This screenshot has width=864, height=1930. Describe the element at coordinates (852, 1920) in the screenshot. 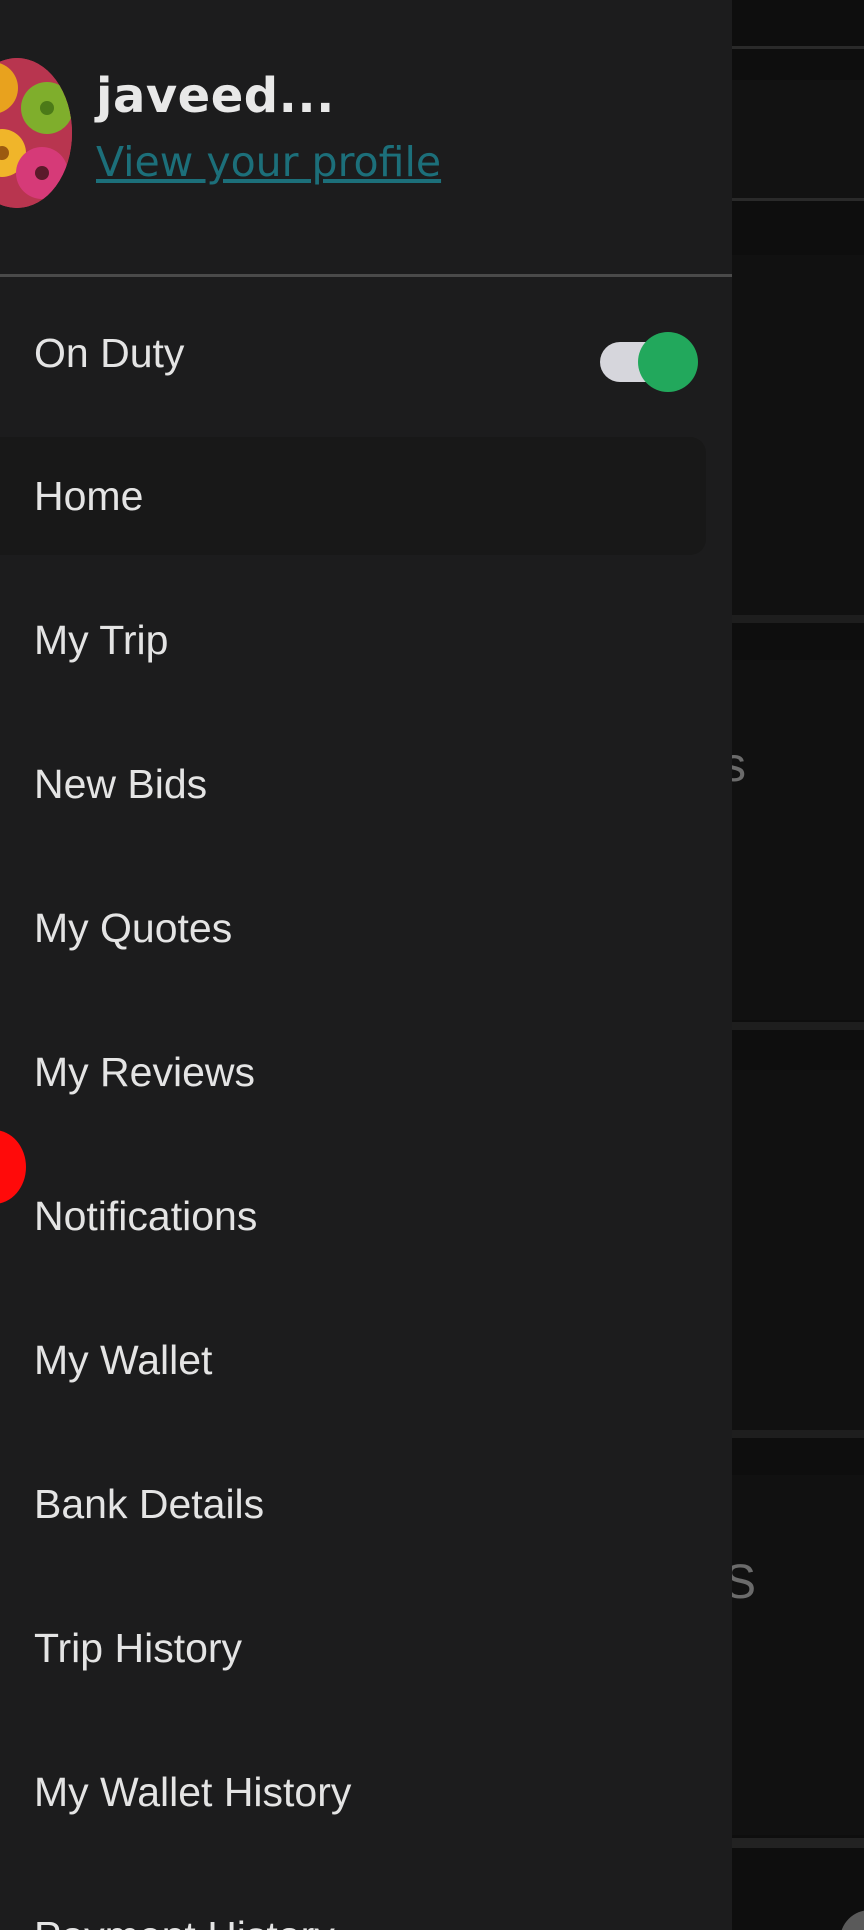

I see `bg-fab` at that location.